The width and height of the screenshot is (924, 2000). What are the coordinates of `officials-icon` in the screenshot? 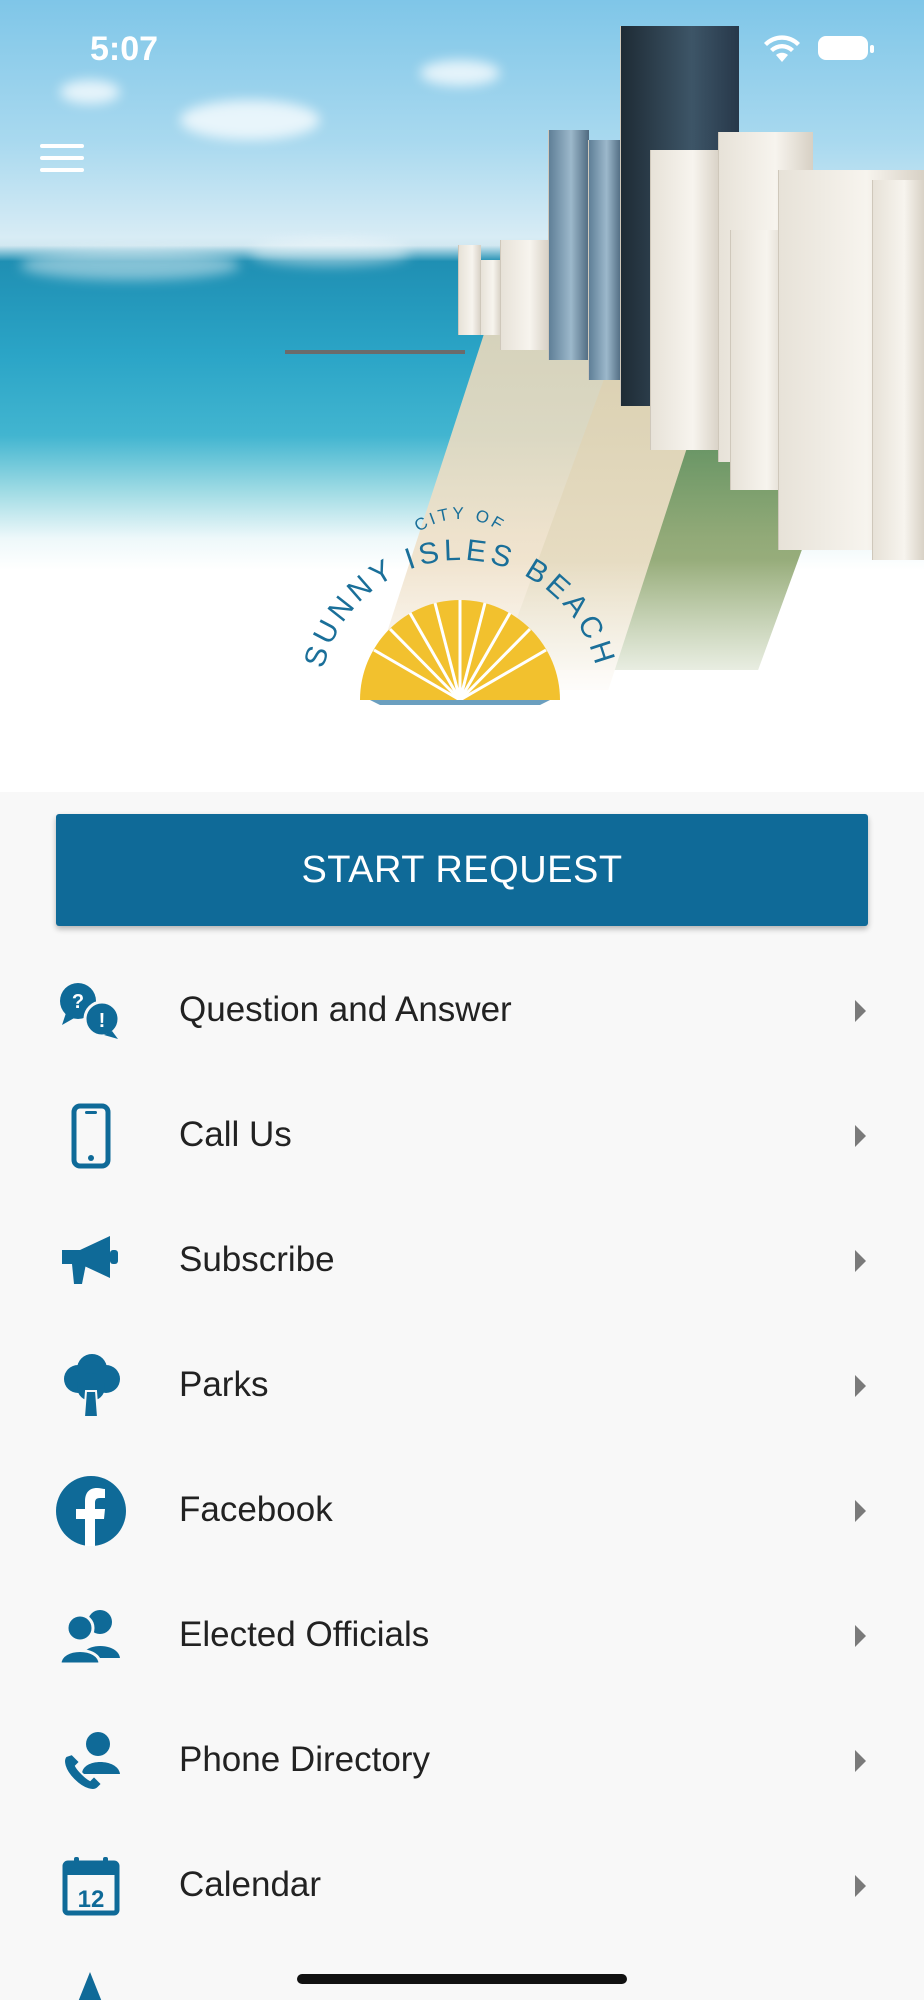 It's located at (91, 1636).